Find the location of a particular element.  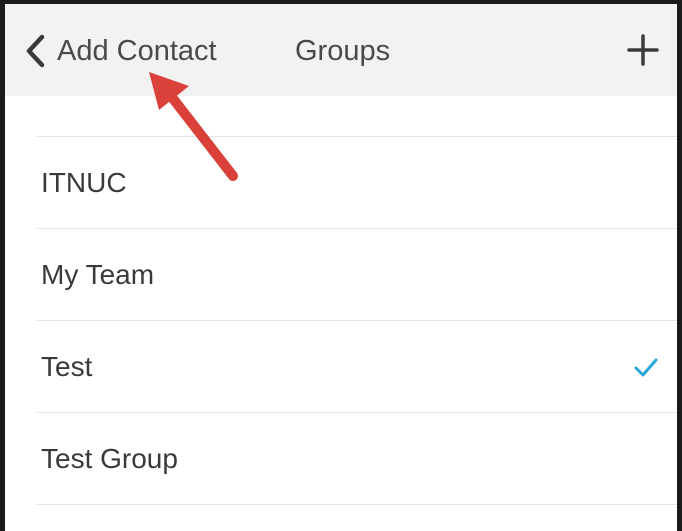

group-label: ITNUC is located at coordinates (84, 182).